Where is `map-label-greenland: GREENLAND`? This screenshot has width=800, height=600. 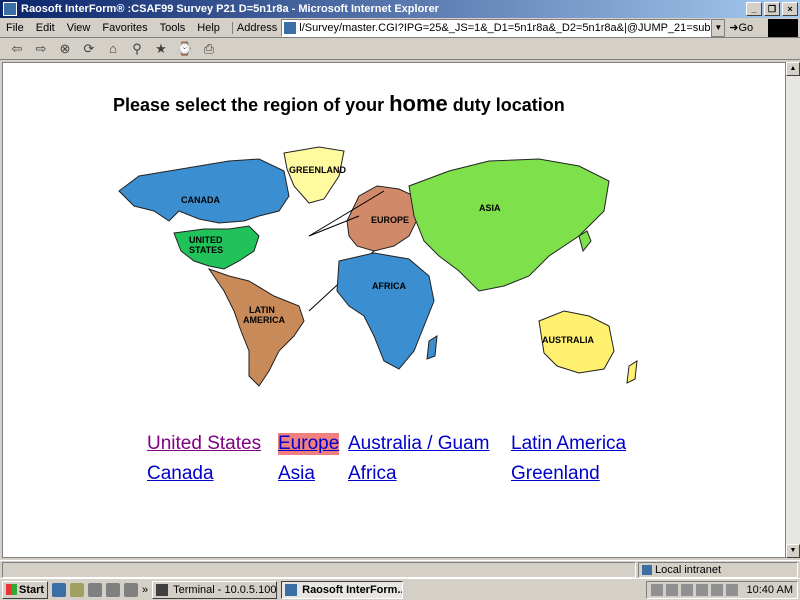 map-label-greenland: GREENLAND is located at coordinates (318, 170).